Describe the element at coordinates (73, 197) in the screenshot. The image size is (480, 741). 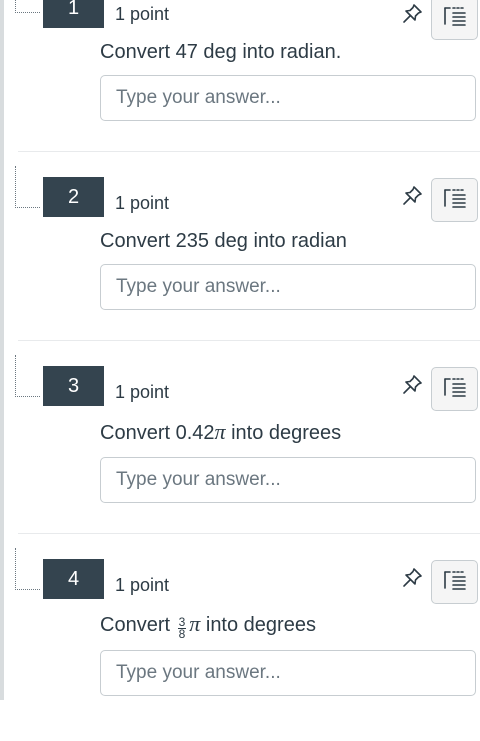
I see `question-number-badge: 2` at that location.